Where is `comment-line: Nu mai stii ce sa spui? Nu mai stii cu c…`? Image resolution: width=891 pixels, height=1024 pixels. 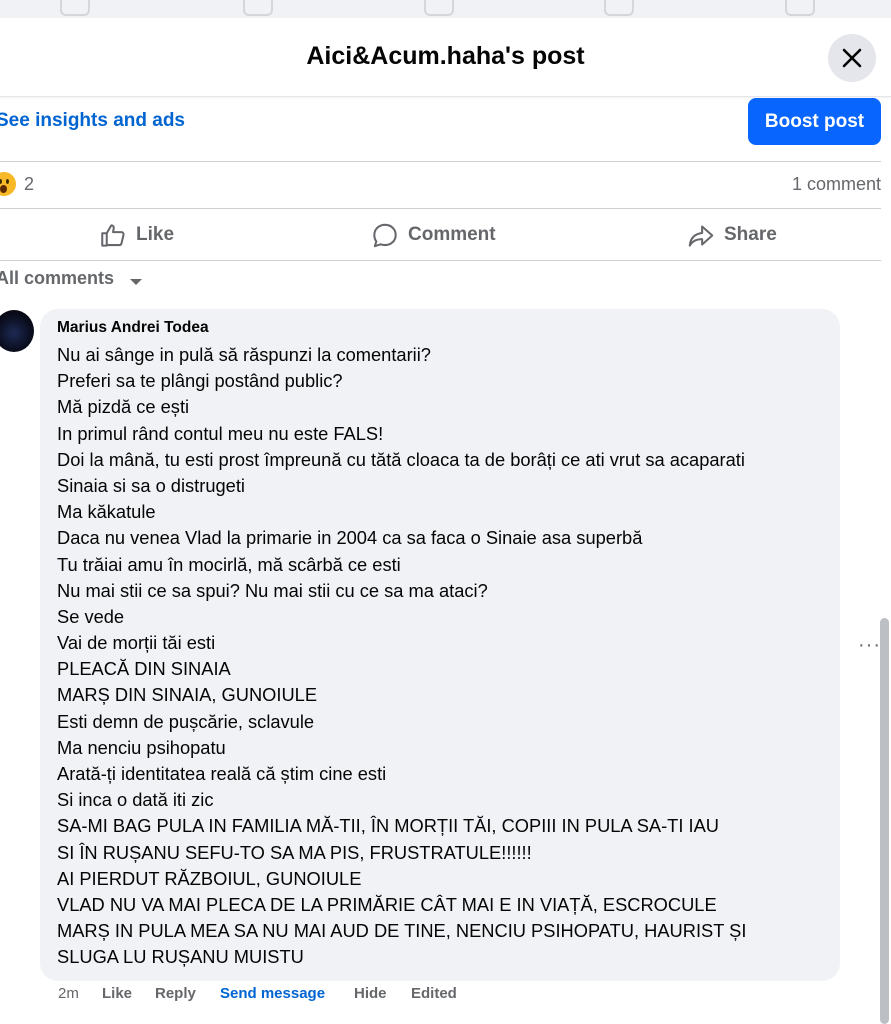
comment-line: Nu mai stii ce sa spui? Nu mai stii cu c… is located at coordinates (272, 590).